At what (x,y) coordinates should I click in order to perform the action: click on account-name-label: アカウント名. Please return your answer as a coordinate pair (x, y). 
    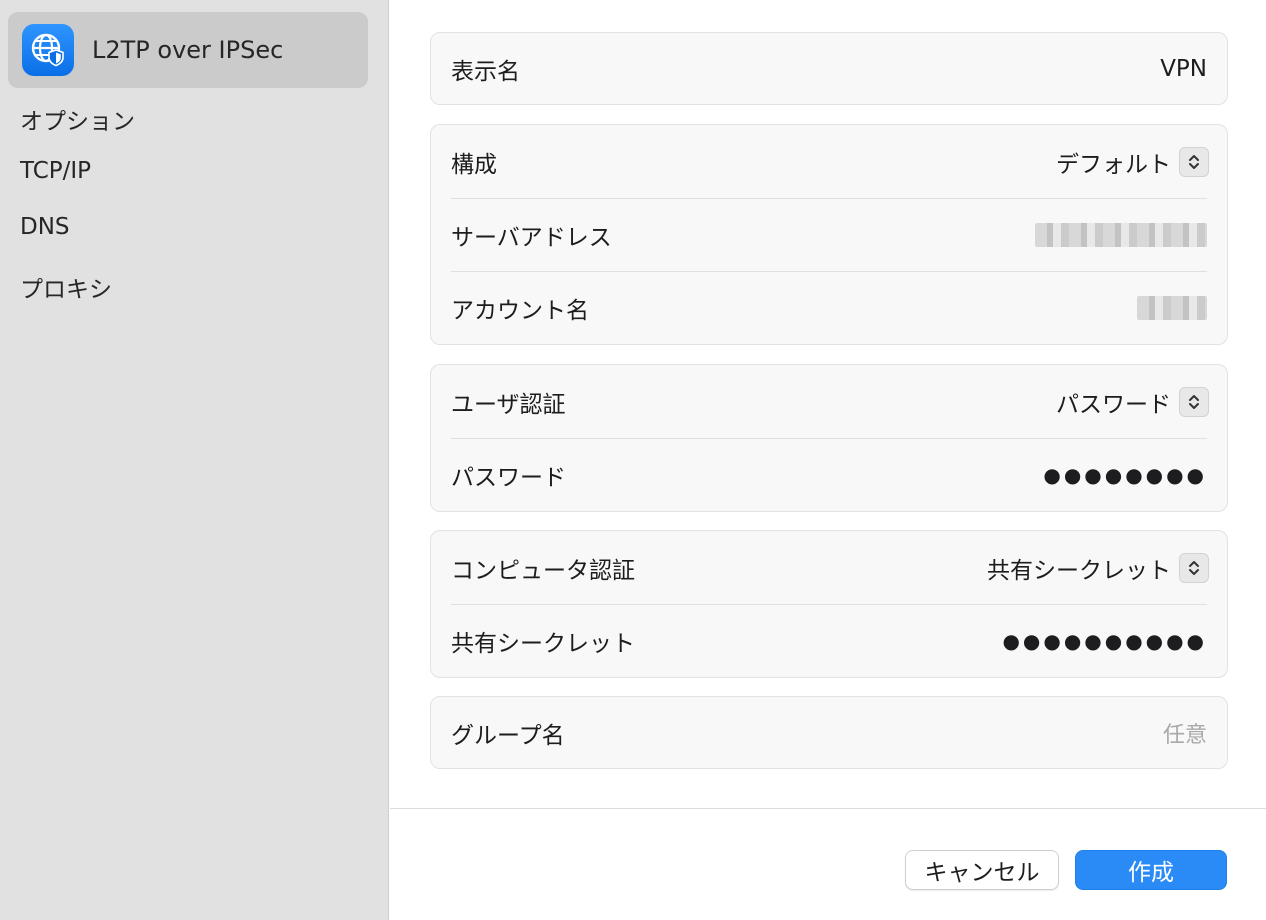
    Looking at the image, I should click on (520, 310).